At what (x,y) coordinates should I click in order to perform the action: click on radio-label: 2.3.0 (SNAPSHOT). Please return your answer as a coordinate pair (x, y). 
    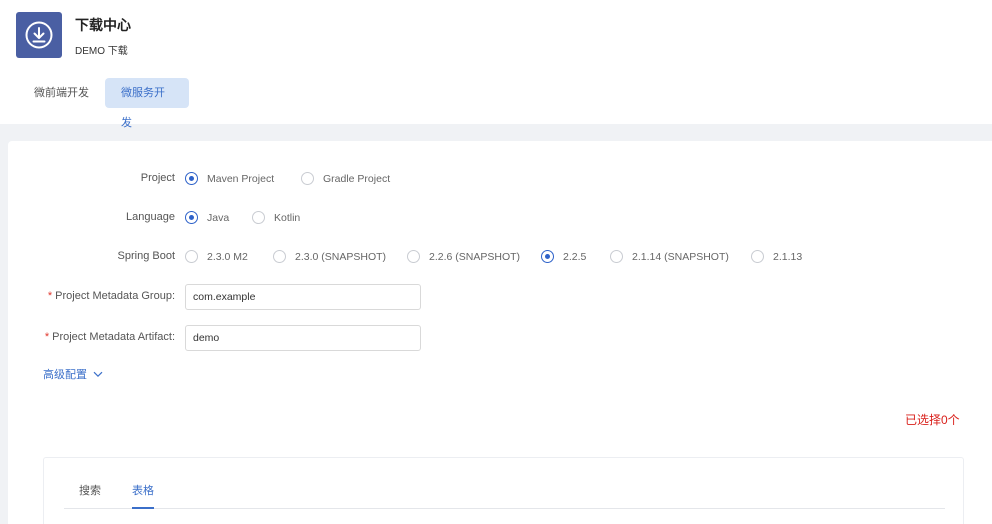
    Looking at the image, I should click on (341, 256).